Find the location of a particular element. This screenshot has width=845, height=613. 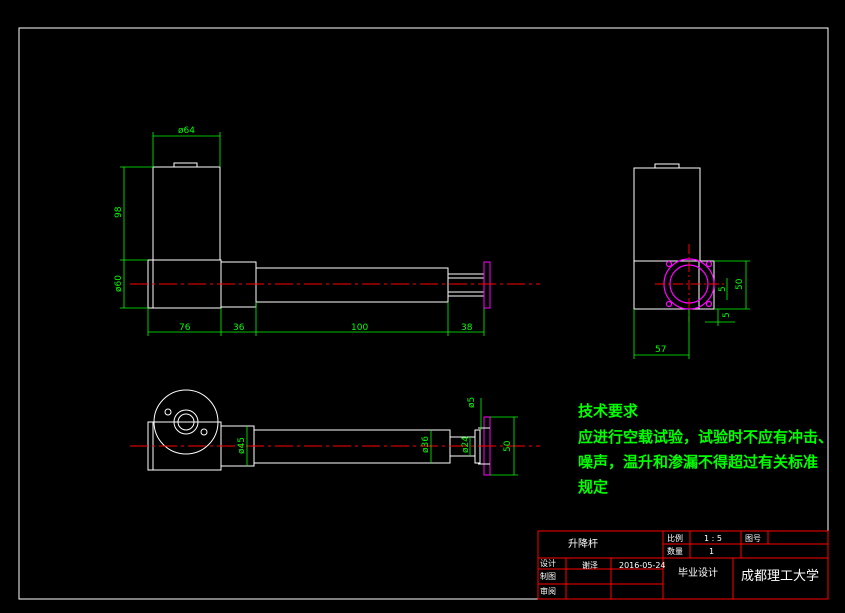

design-date: 2016-05-24 is located at coordinates (642, 565).